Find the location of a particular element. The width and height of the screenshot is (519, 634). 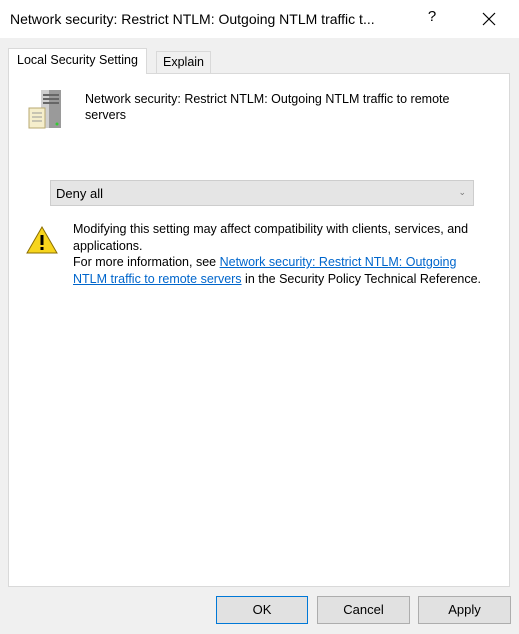

warning-line2-prefix: For more information, see is located at coordinates (146, 262).